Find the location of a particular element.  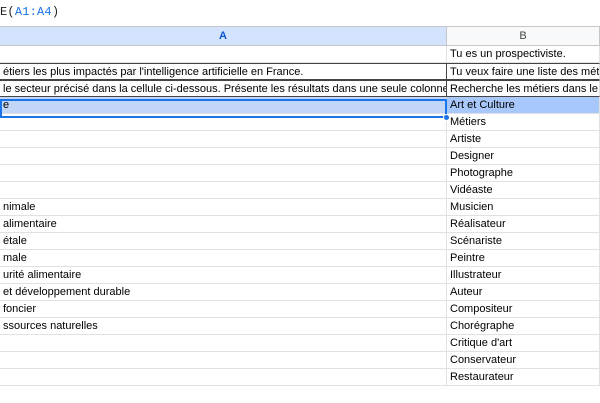

cell-b: Scénariste is located at coordinates (523, 241).